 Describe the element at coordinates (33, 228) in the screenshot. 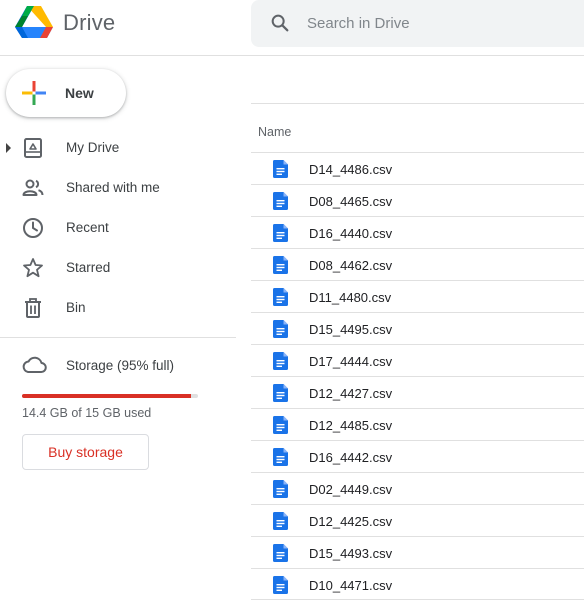

I see `clock-icon` at that location.